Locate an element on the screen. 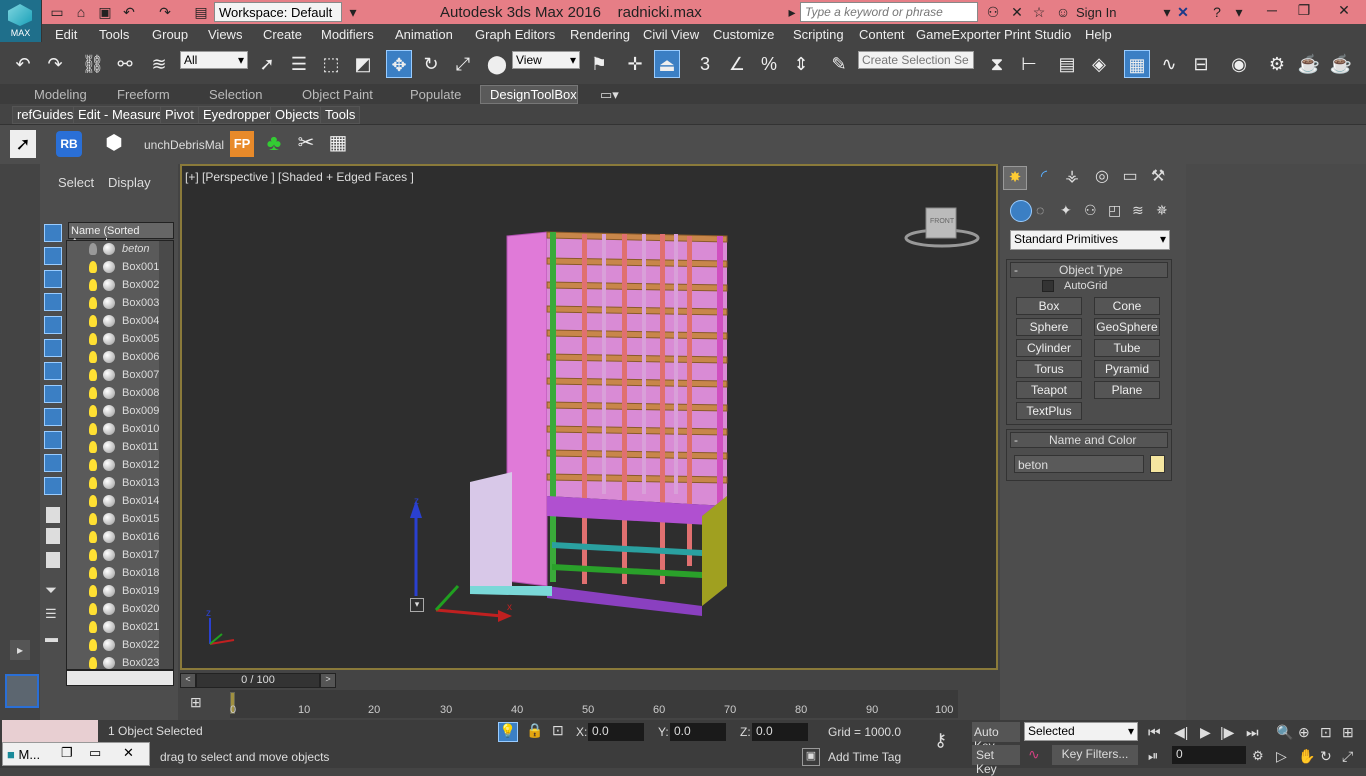  debris-box-icon: ⬢ is located at coordinates (114, 144).